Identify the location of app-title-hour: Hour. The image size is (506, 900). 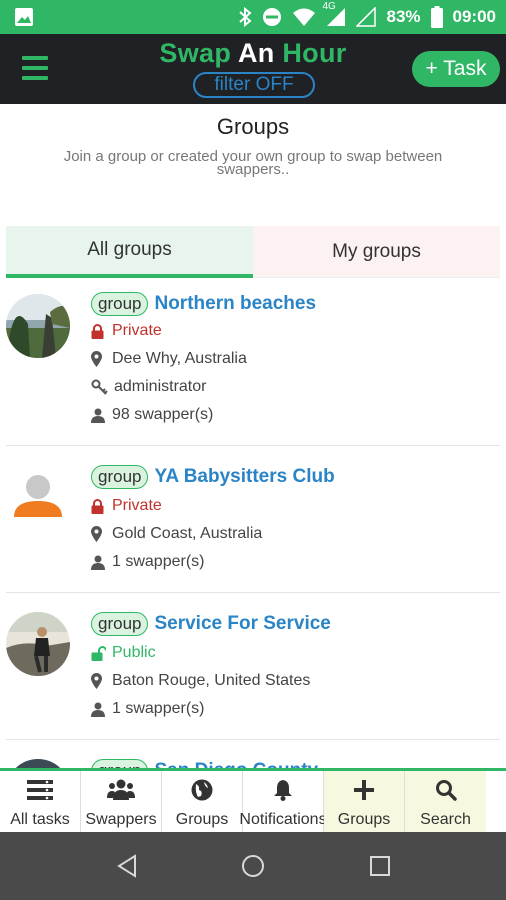
(314, 53).